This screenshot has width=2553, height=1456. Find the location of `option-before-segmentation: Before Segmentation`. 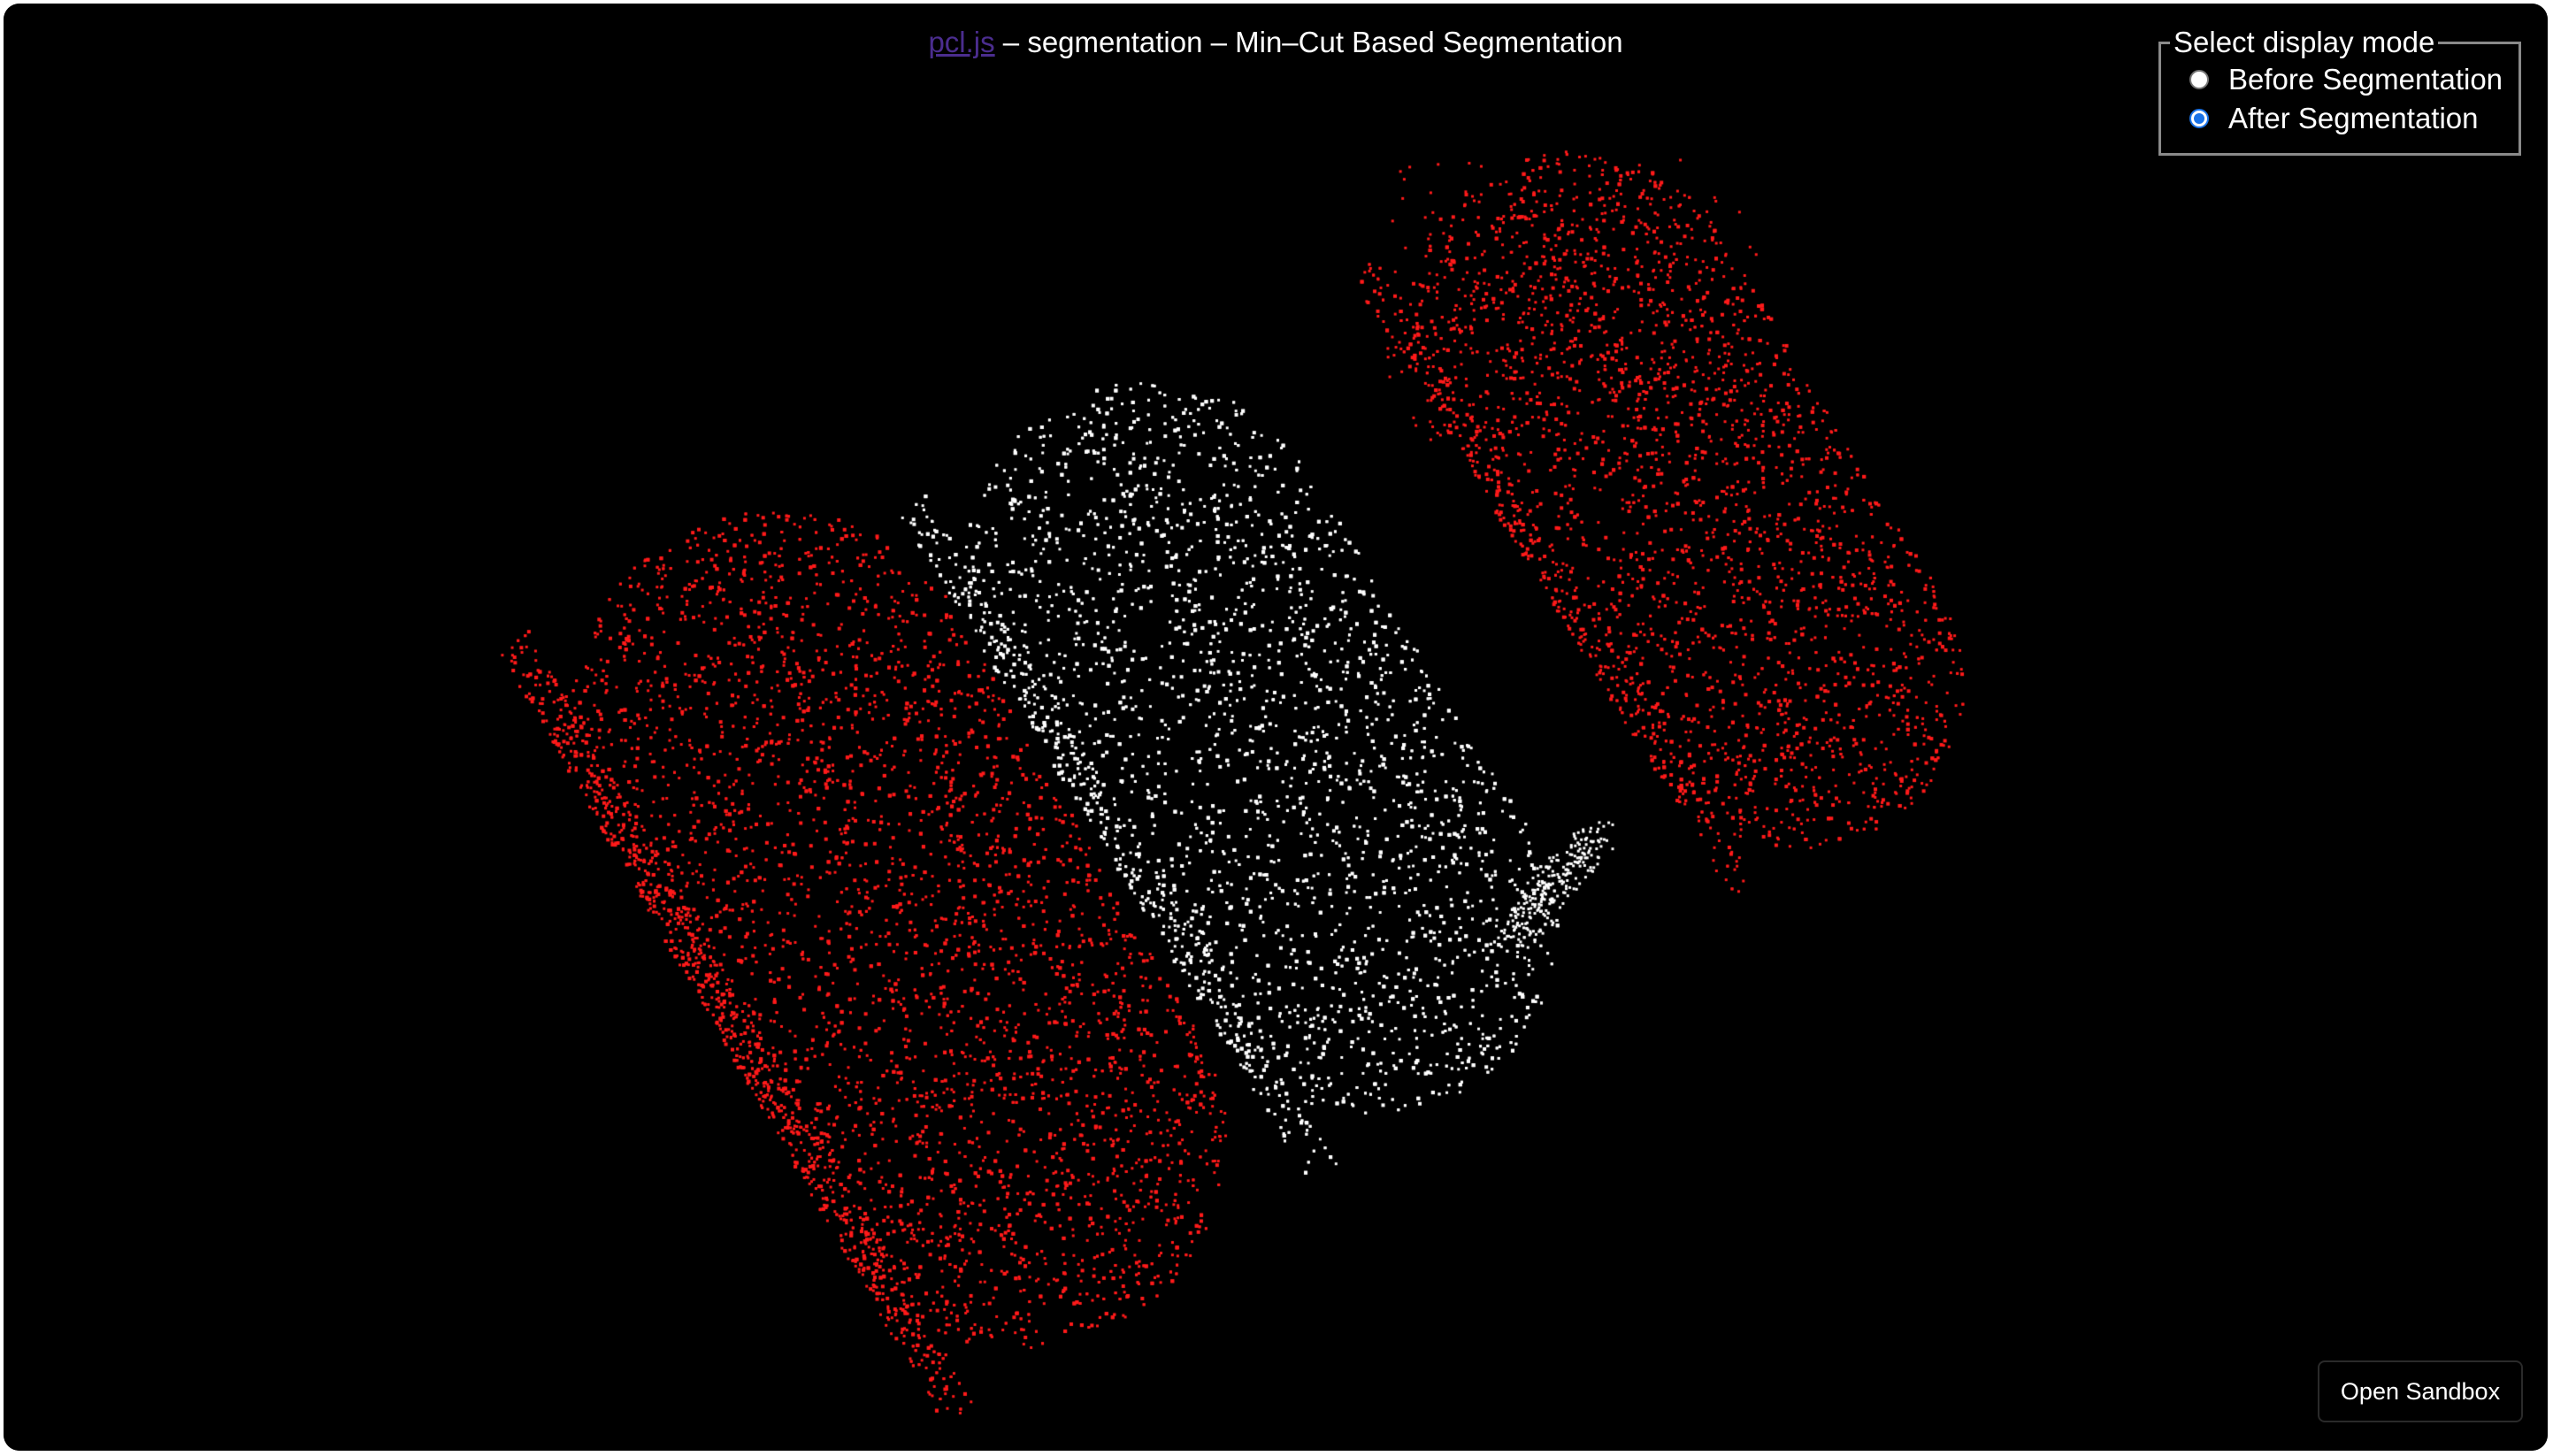

option-before-segmentation: Before Segmentation is located at coordinates (2353, 79).